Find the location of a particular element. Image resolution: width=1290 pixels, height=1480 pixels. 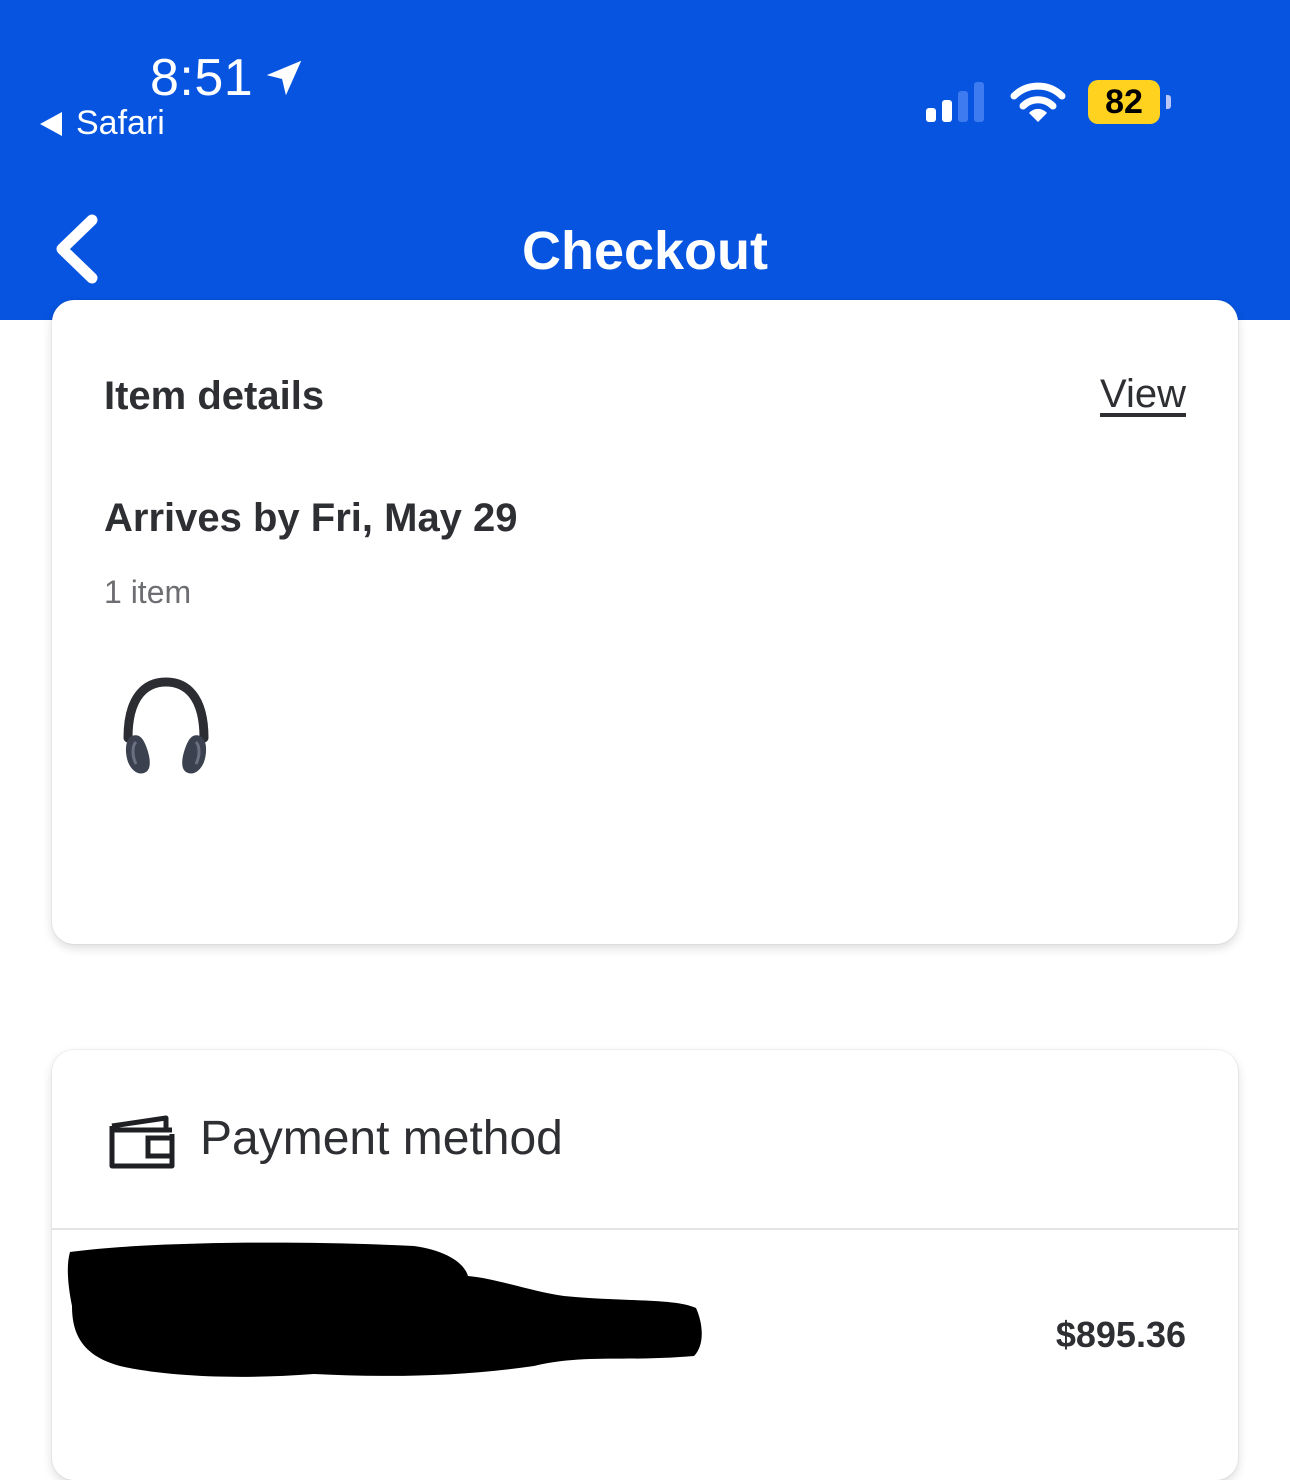

status-time: 8:51 is located at coordinates (228, 78).